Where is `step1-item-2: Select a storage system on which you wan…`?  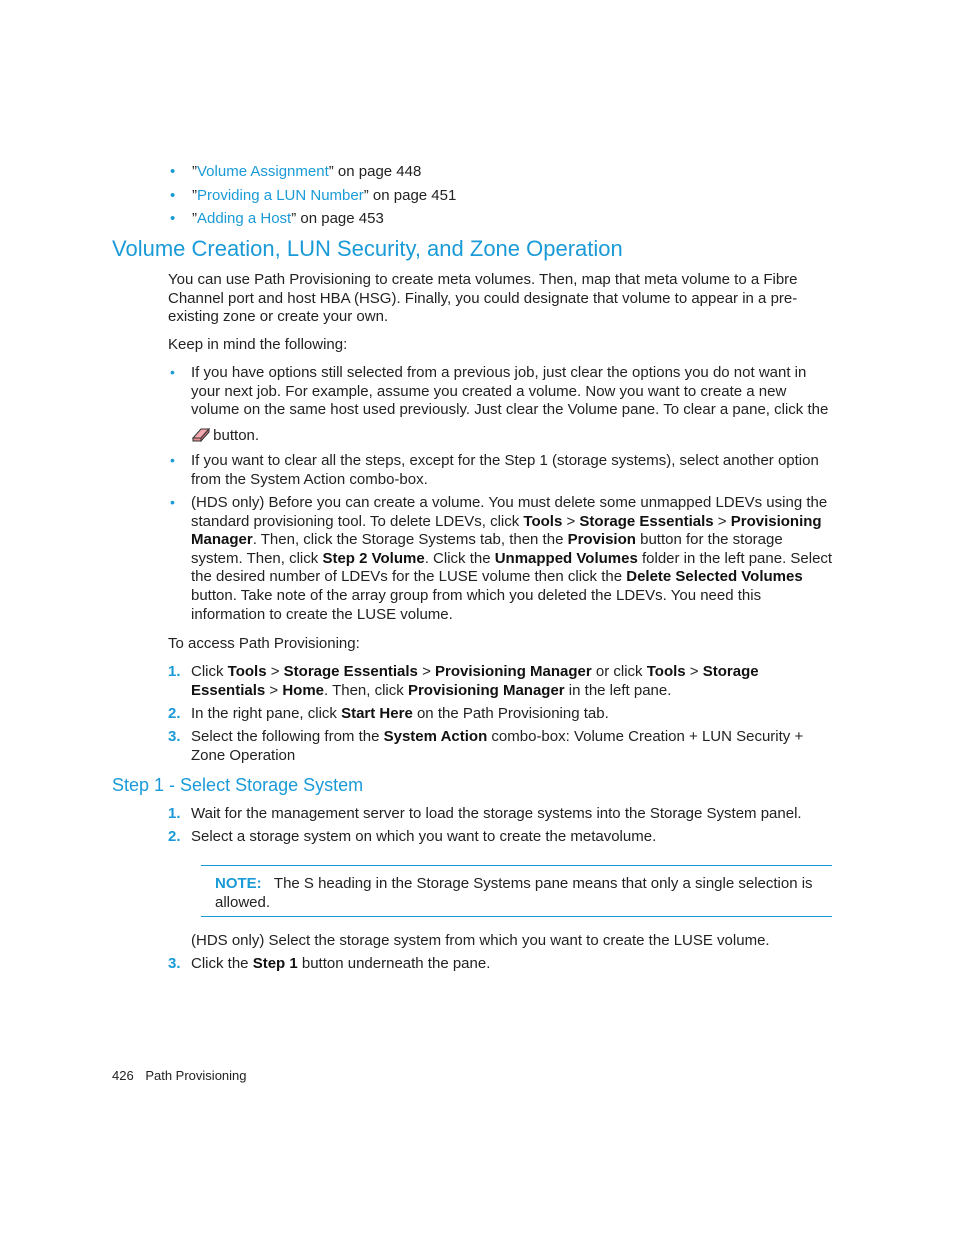 step1-item-2: Select a storage system on which you wan… is located at coordinates (424, 836).